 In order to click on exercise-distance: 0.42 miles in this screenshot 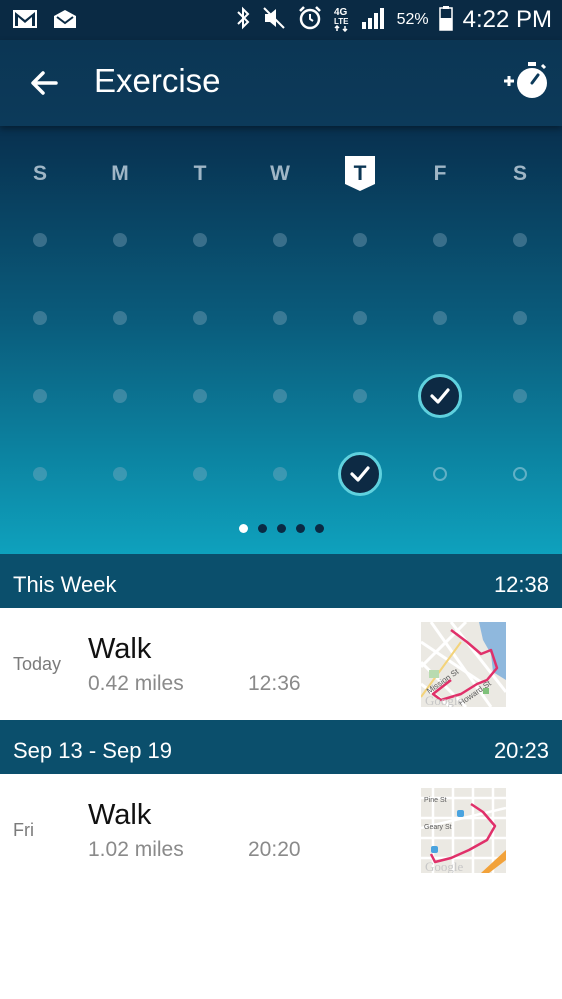, I will do `click(136, 683)`.